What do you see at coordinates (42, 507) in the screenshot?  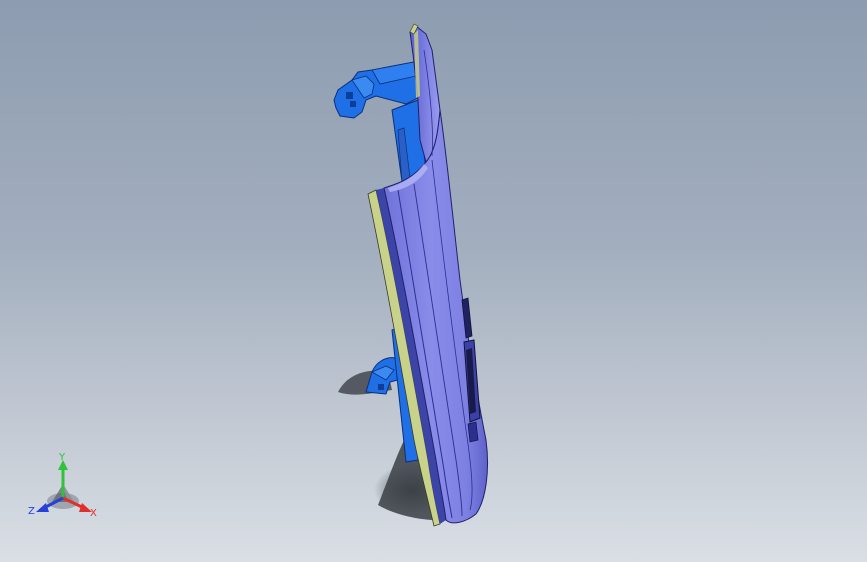 I see `z-axis-arrow-icon` at bounding box center [42, 507].